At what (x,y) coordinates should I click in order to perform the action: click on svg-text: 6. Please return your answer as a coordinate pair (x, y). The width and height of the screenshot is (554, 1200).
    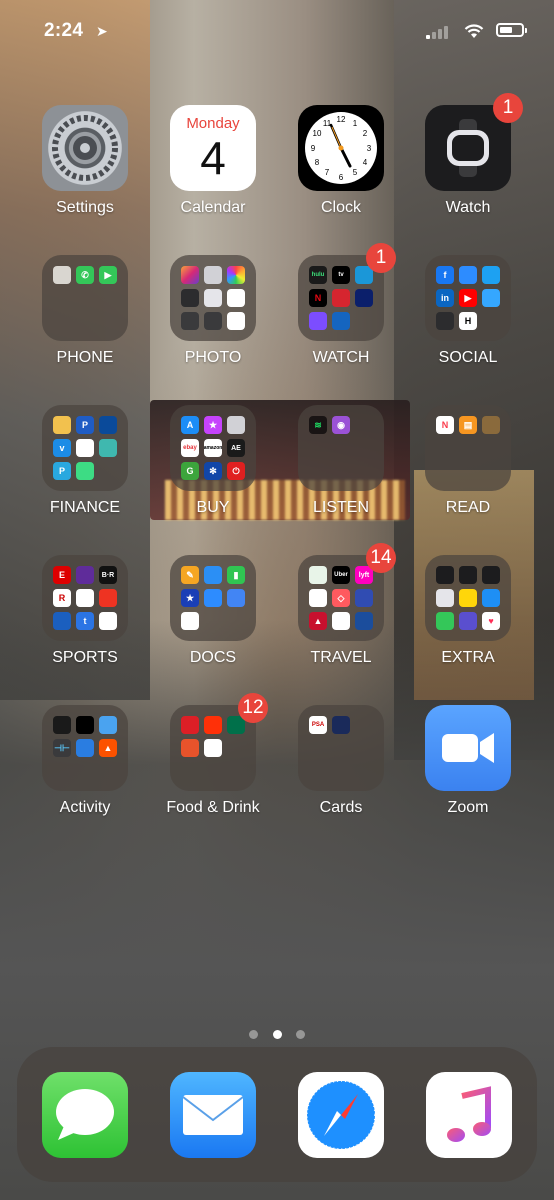
    Looking at the image, I should click on (341, 177).